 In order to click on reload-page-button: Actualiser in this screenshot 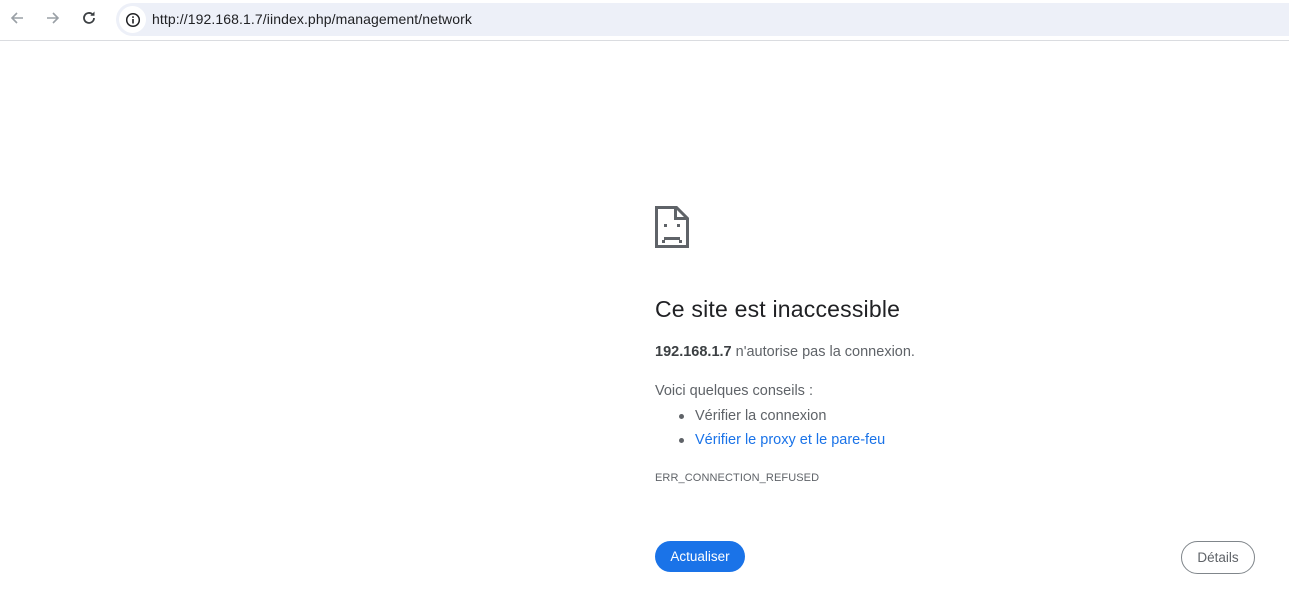, I will do `click(700, 556)`.